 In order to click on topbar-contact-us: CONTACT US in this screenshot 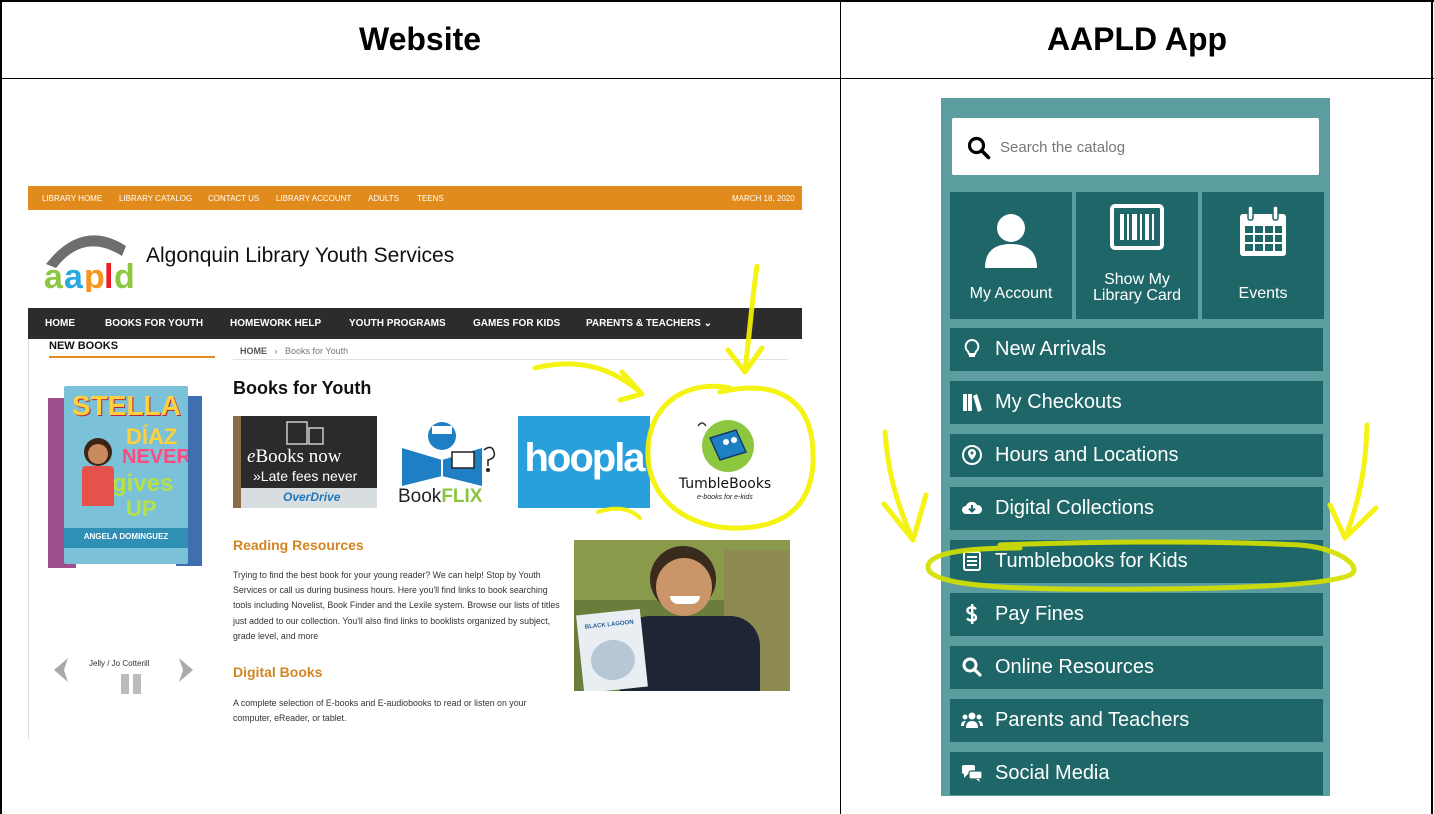, I will do `click(233, 198)`.